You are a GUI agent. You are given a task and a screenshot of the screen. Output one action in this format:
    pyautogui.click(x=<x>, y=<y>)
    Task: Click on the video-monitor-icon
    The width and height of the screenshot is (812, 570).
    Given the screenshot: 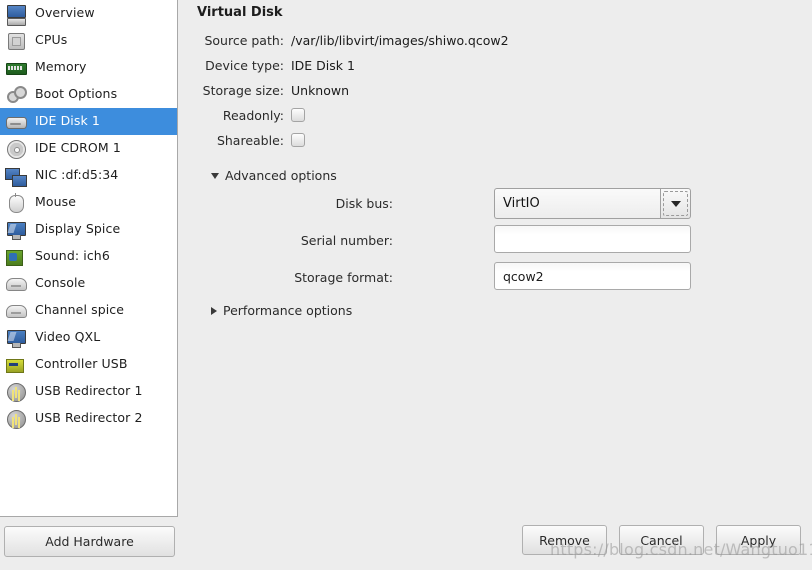 What is the action you would take?
    pyautogui.click(x=16, y=338)
    